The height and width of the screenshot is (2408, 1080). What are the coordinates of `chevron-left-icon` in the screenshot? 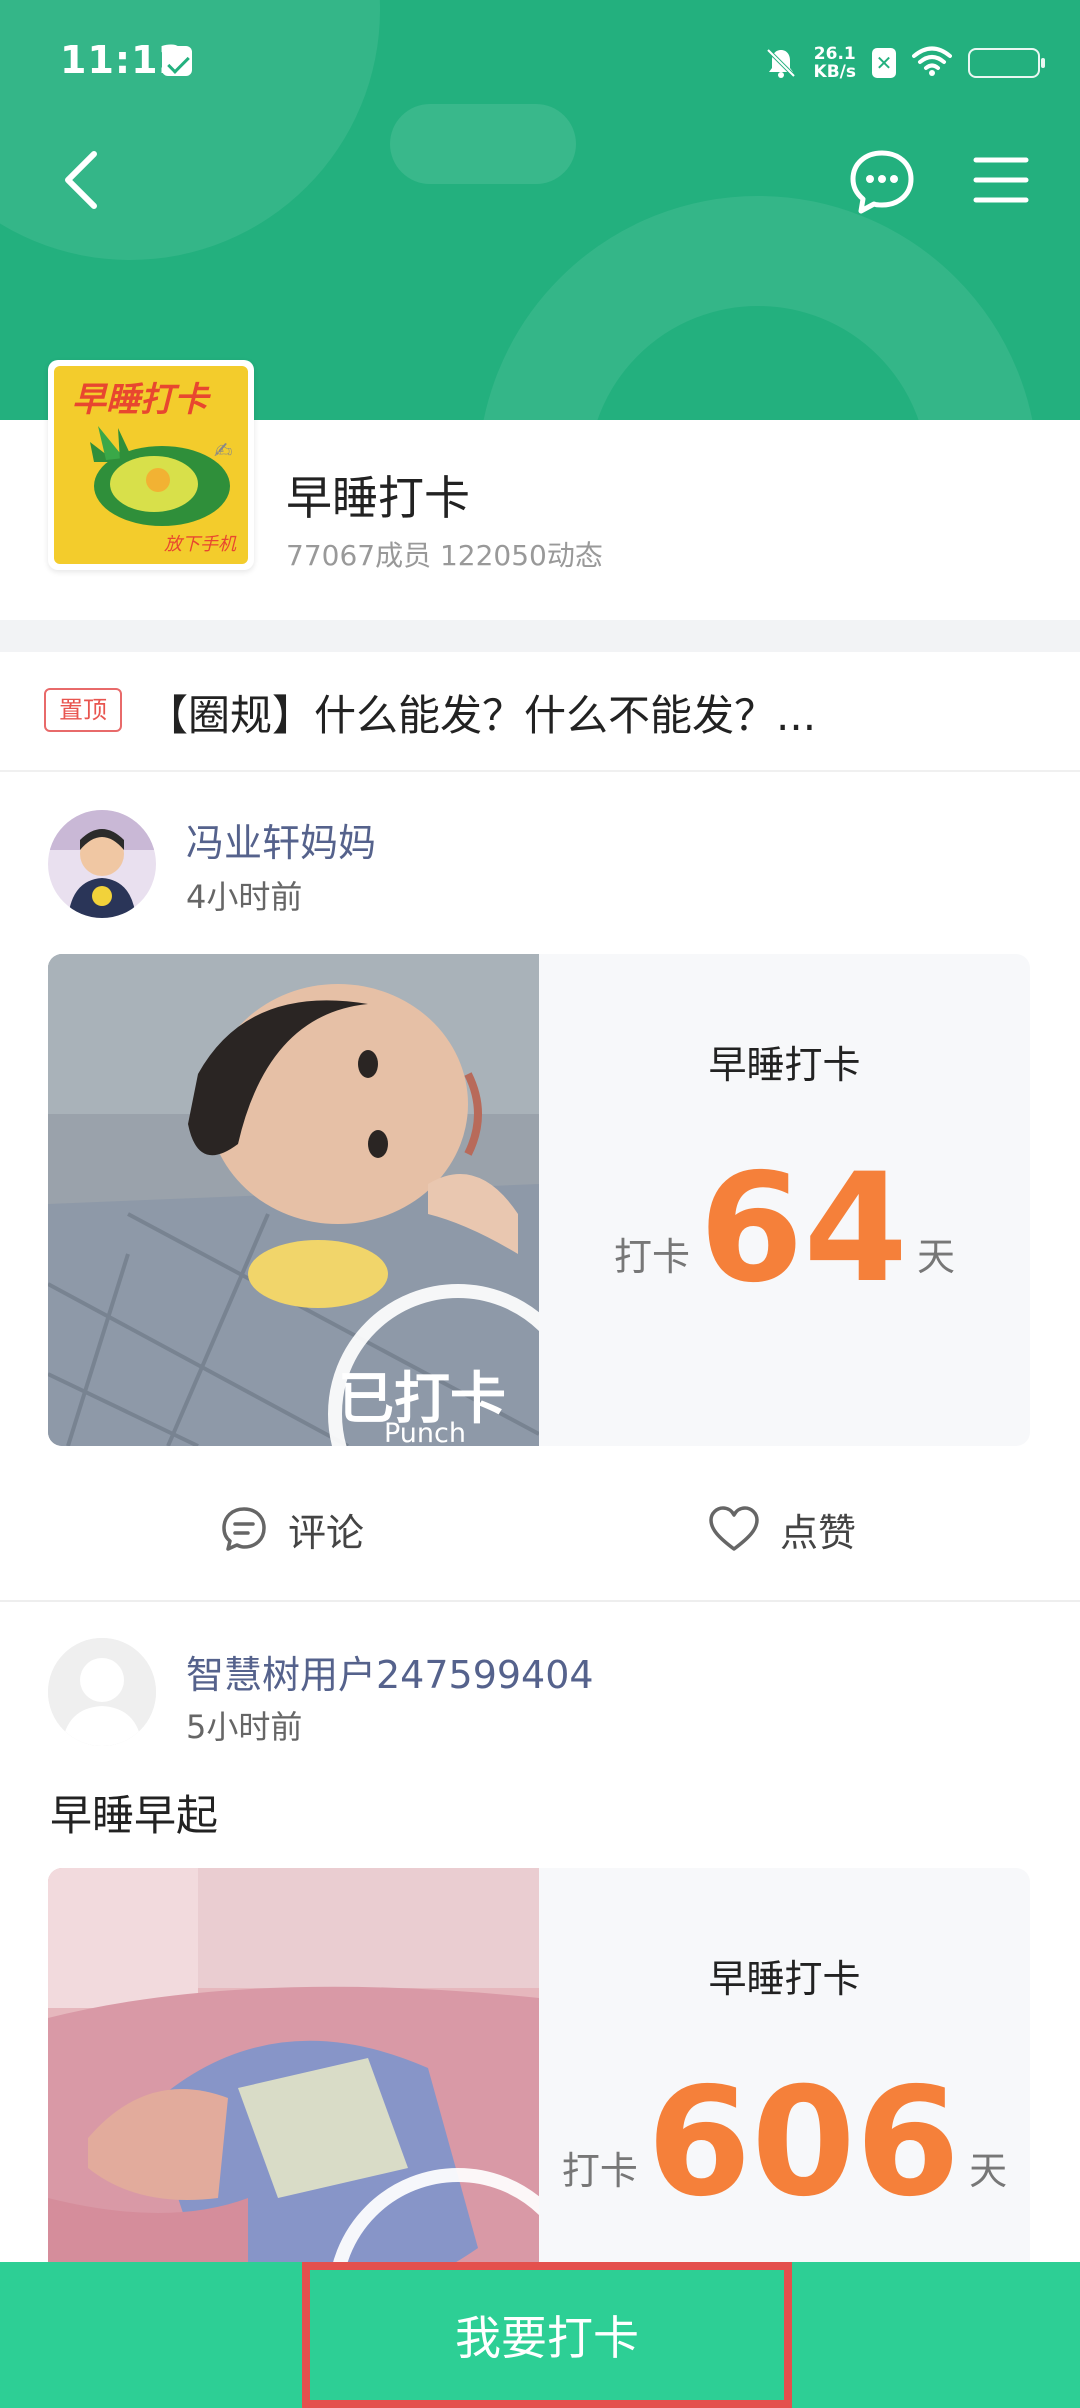 It's located at (81, 180).